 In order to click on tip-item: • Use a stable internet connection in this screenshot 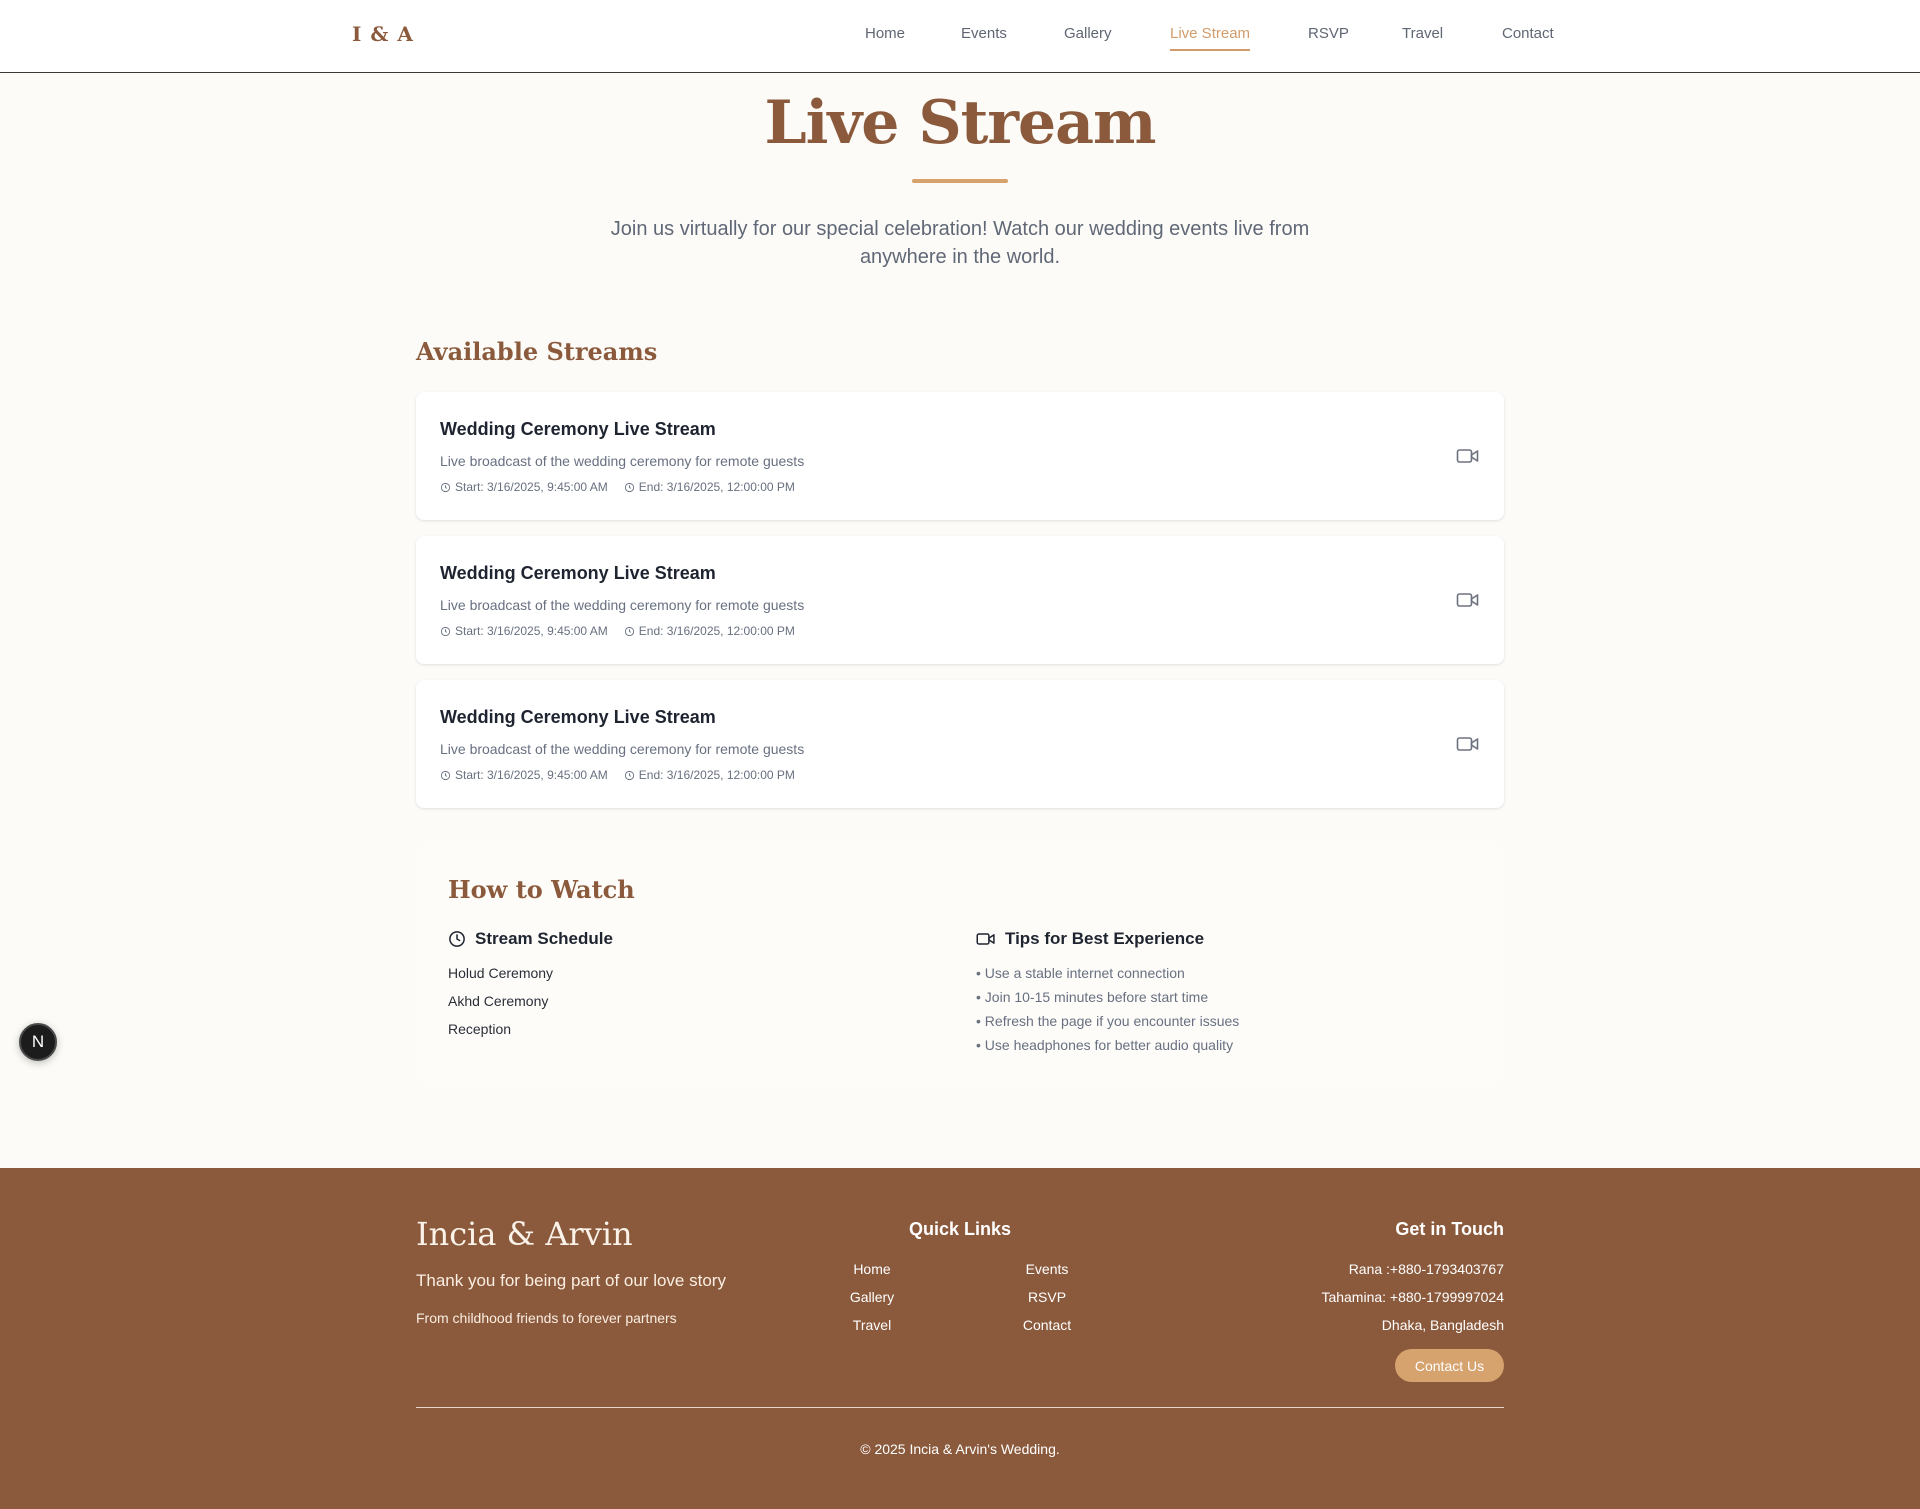, I will do `click(1080, 973)`.